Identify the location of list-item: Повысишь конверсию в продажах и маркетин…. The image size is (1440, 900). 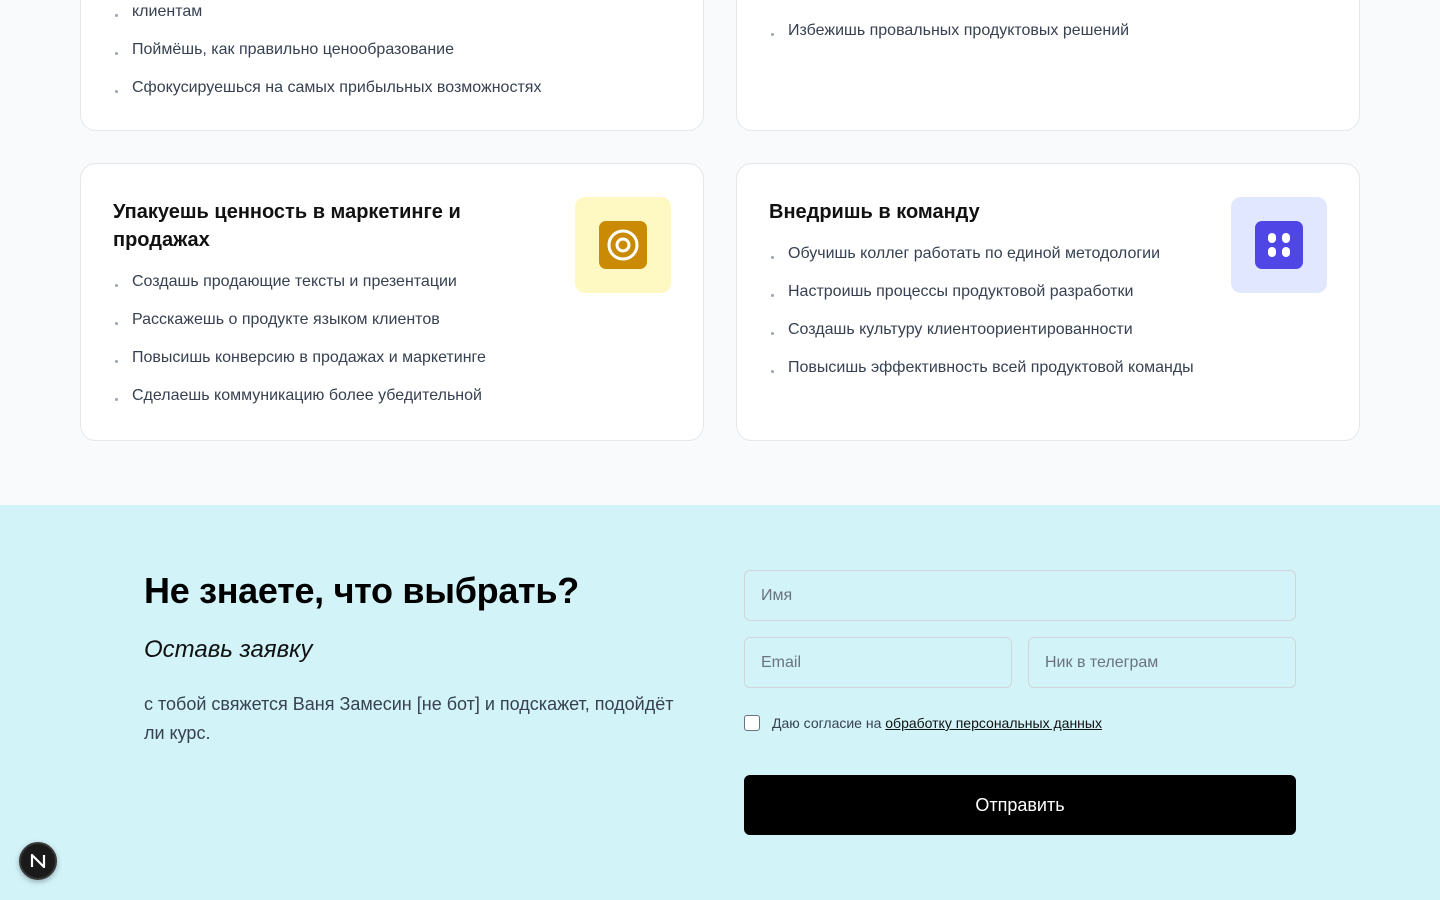
(299, 366).